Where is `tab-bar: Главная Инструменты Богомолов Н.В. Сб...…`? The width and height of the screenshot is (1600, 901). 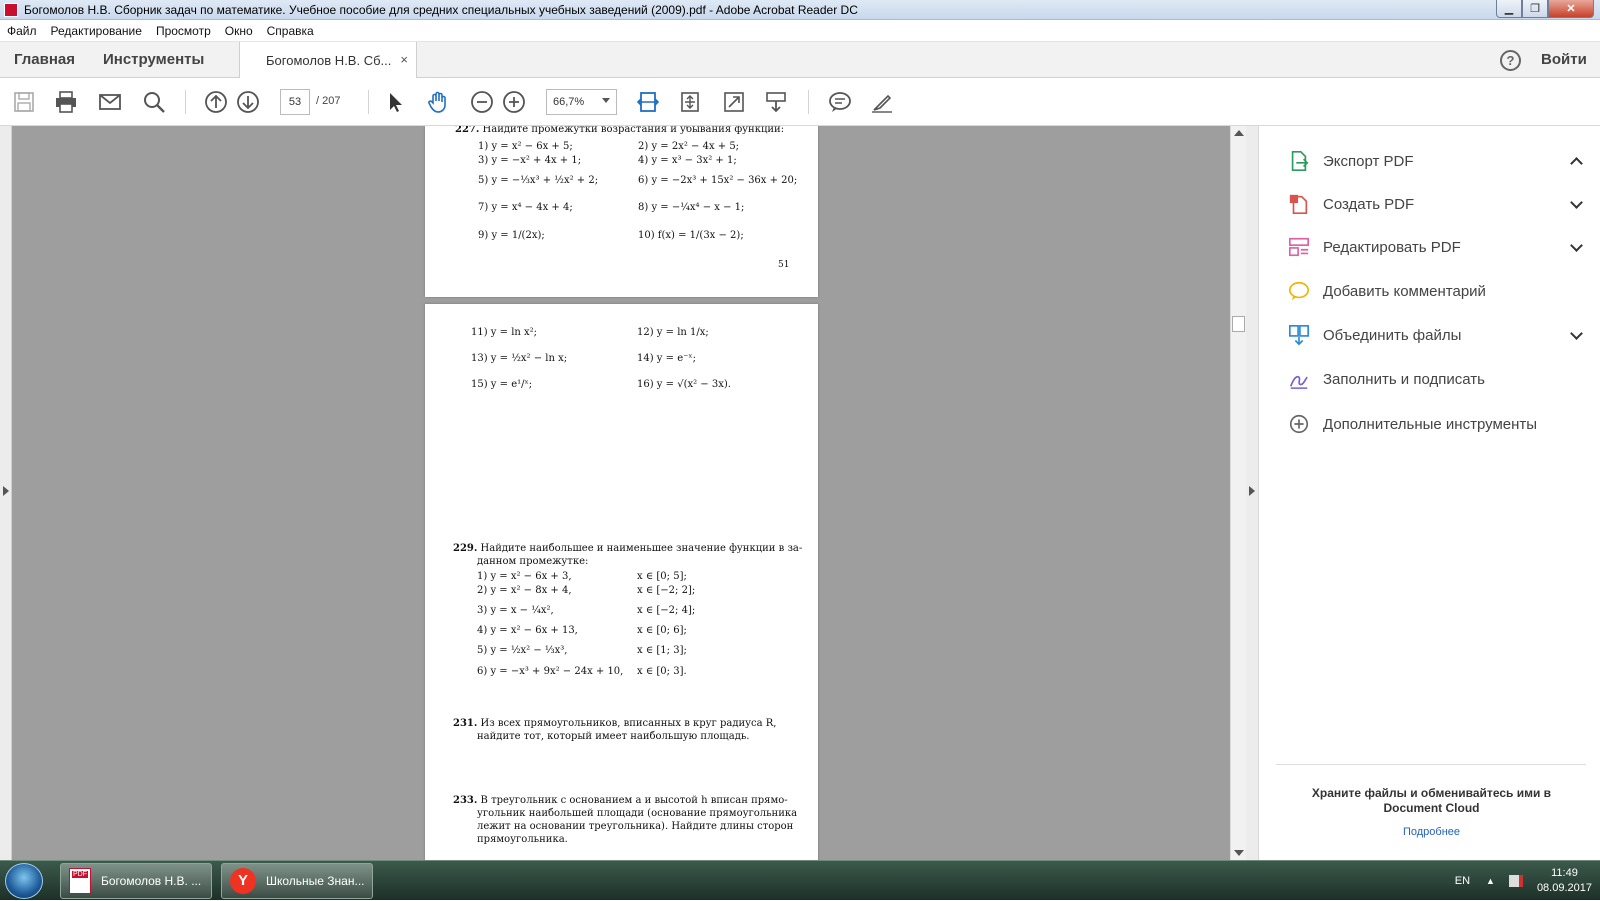
tab-bar: Главная Инструменты Богомолов Н.В. Сб...… is located at coordinates (800, 60).